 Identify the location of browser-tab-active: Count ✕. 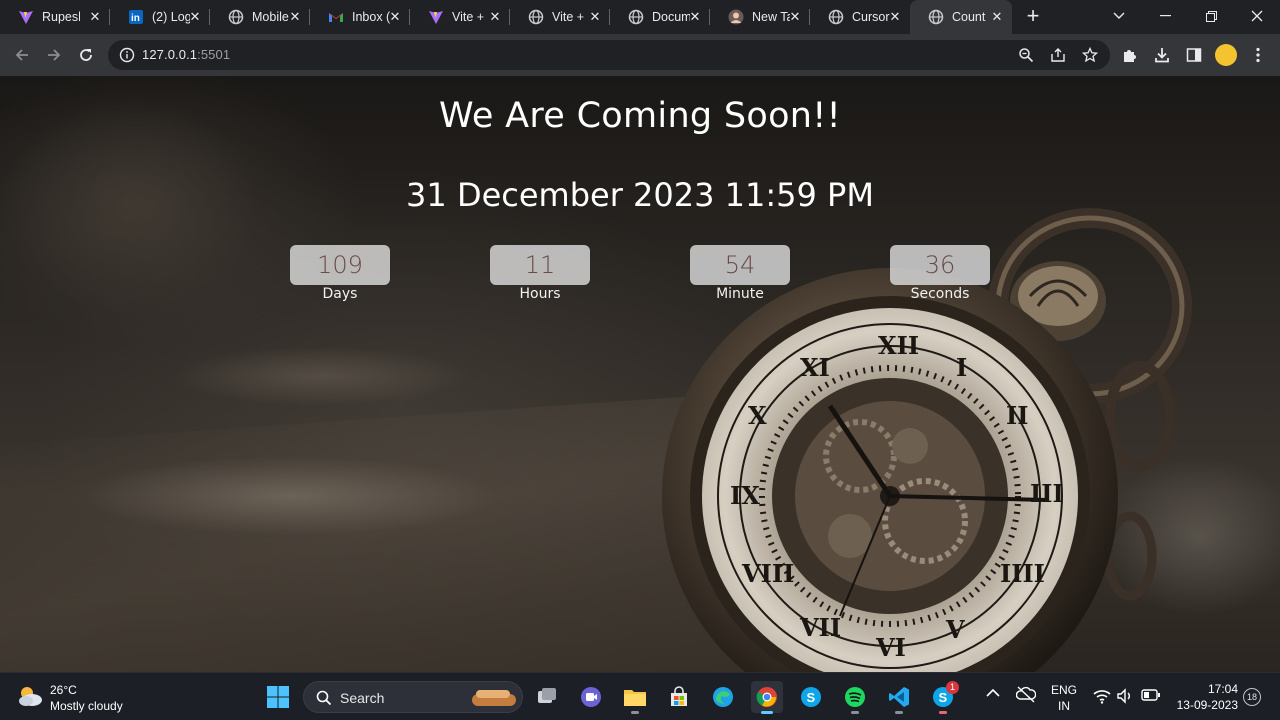
(961, 17).